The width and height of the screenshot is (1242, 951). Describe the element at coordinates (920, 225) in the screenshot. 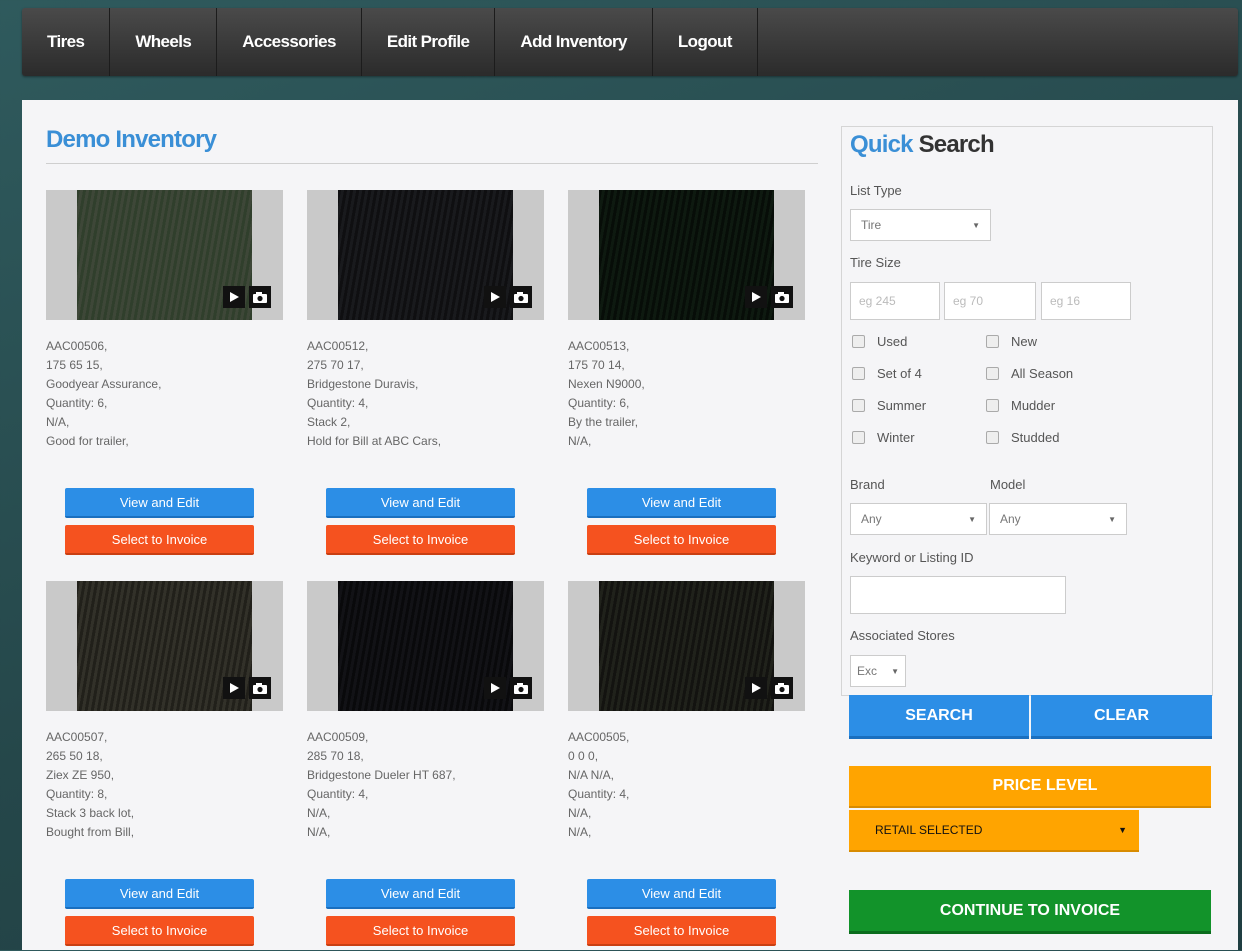

I see `list-type-select: Tire ▼` at that location.